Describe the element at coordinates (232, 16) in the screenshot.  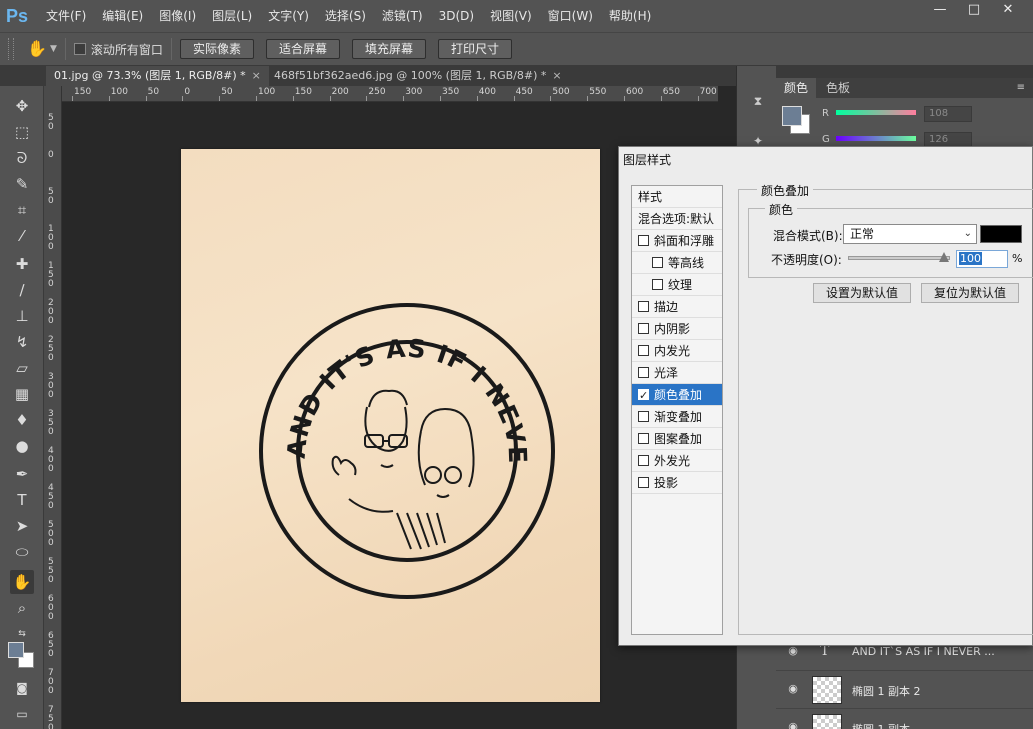
I see `menu-item: 图层(L)` at that location.